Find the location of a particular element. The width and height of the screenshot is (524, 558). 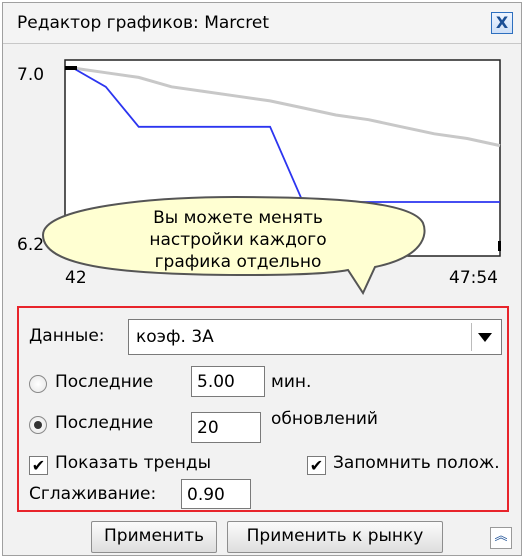

smoothing-input is located at coordinates (216, 494).